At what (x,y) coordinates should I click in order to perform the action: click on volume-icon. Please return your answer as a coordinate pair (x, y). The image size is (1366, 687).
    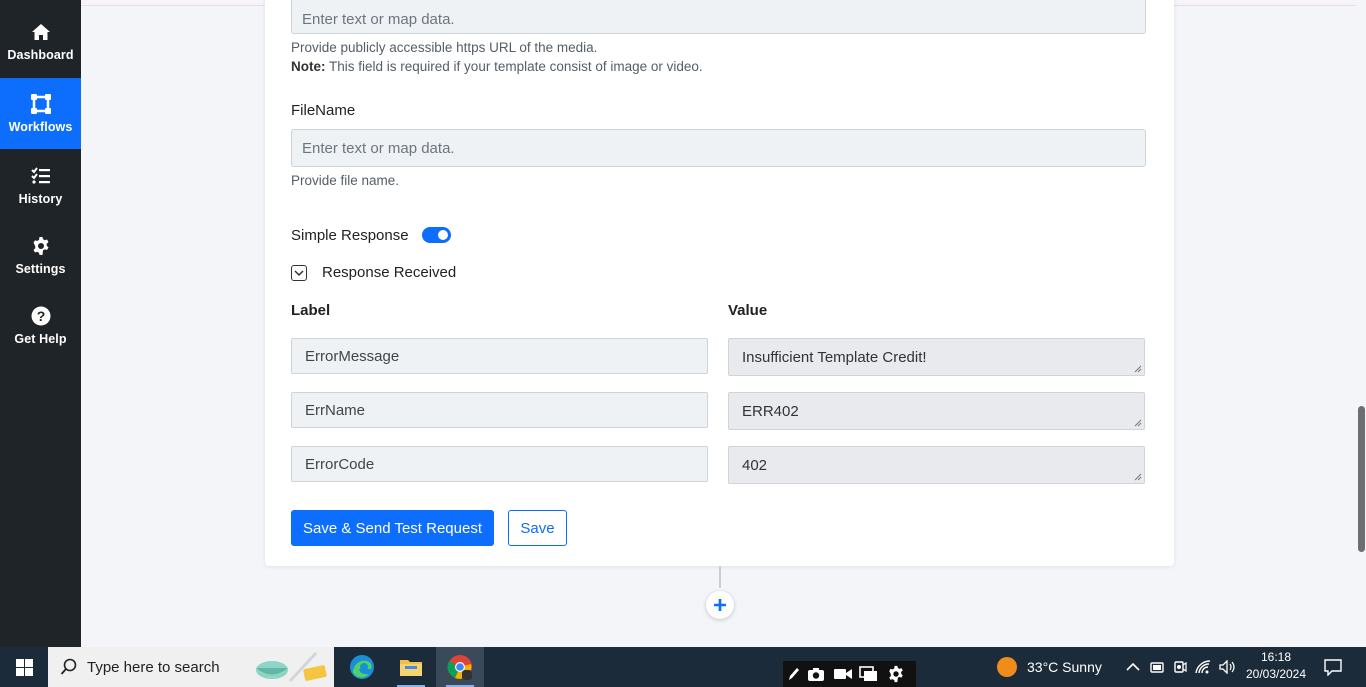
    Looking at the image, I should click on (1228, 667).